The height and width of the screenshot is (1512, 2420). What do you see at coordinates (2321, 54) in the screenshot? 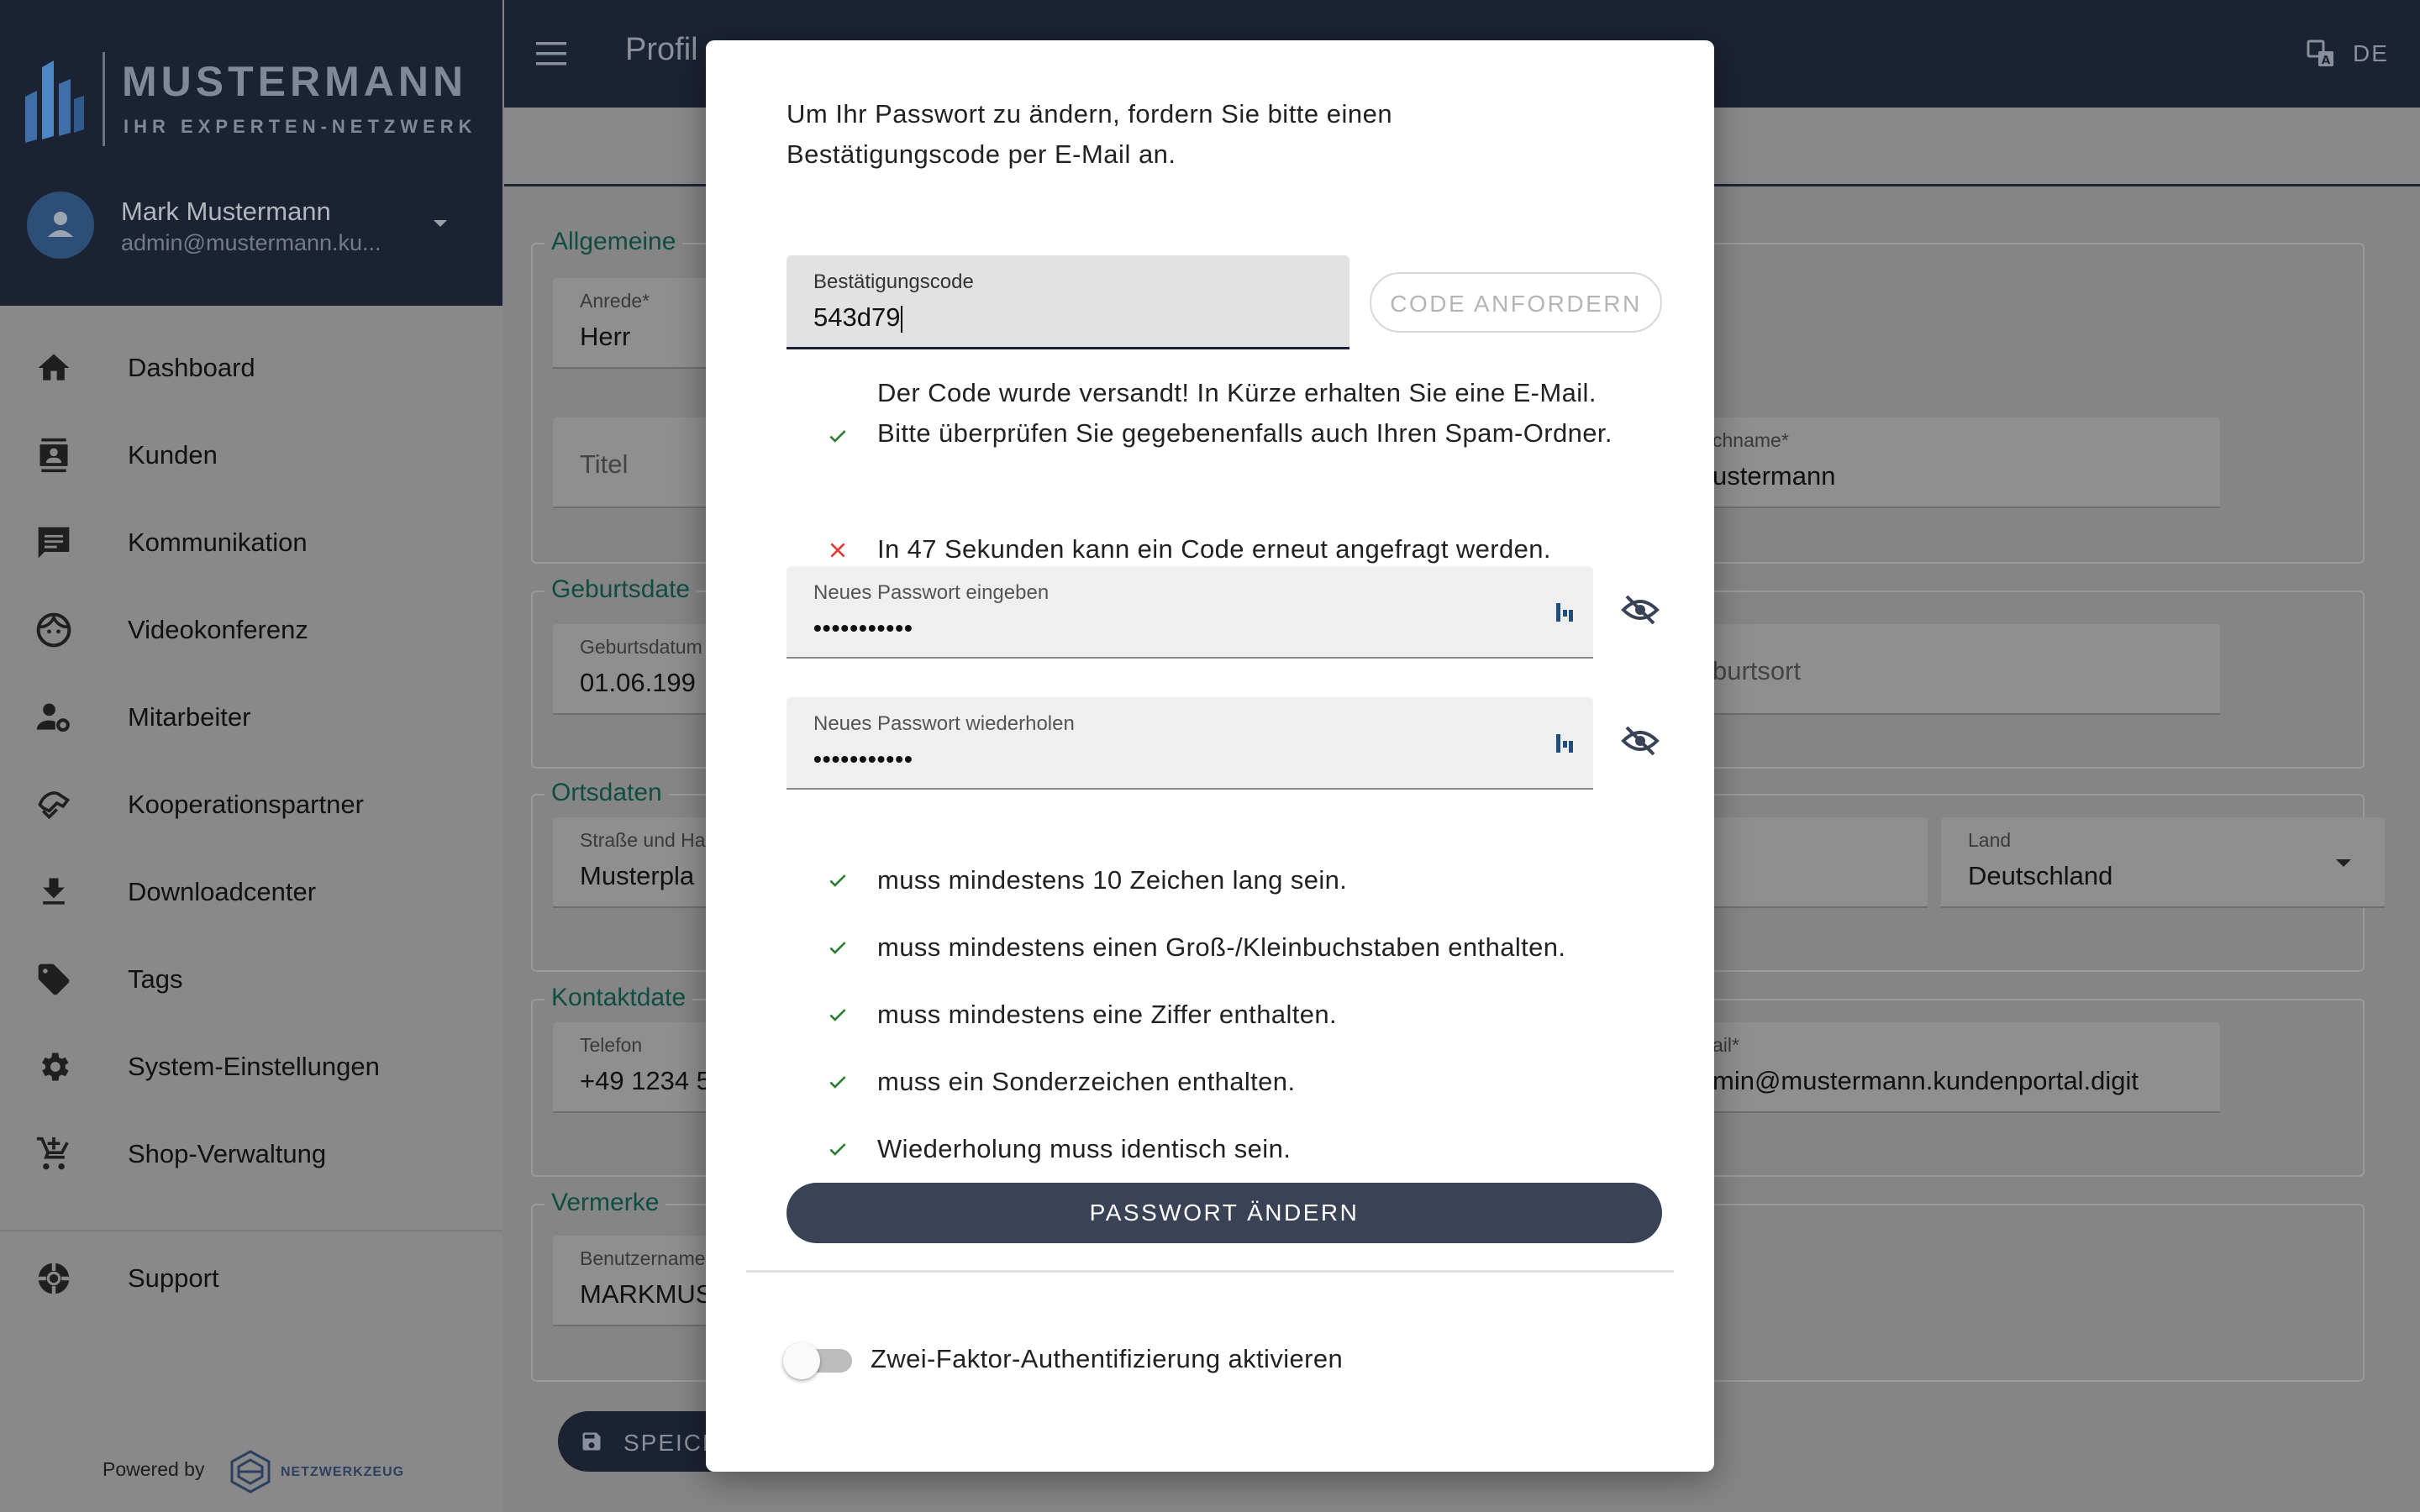
I see `translate-icon: A` at bounding box center [2321, 54].